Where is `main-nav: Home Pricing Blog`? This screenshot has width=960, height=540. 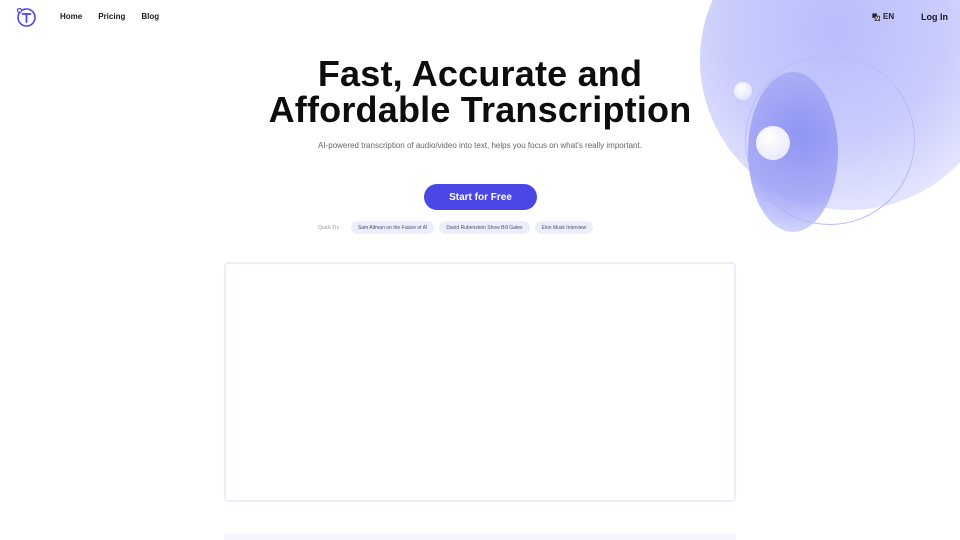
main-nav: Home Pricing Blog is located at coordinates (109, 16).